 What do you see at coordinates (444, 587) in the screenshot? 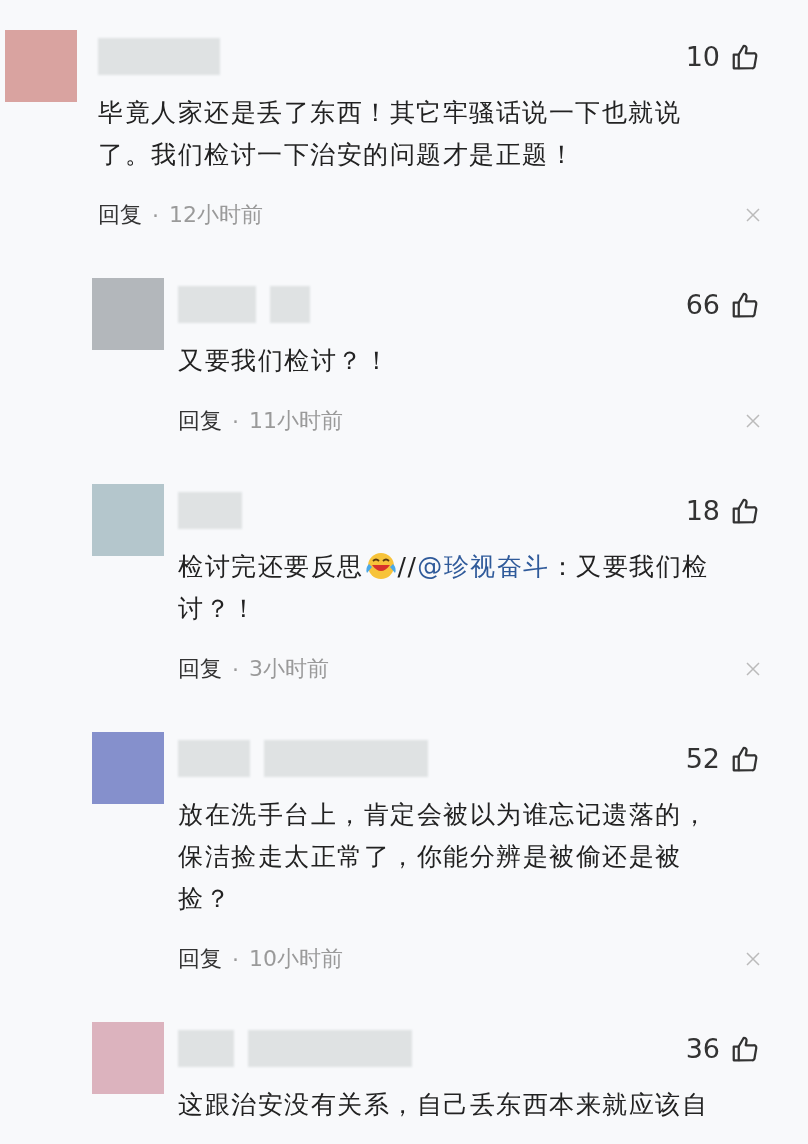
I see `comment-text: 检讨完还要反思 //@珍视奋斗：又要我们检讨？！` at bounding box center [444, 587].